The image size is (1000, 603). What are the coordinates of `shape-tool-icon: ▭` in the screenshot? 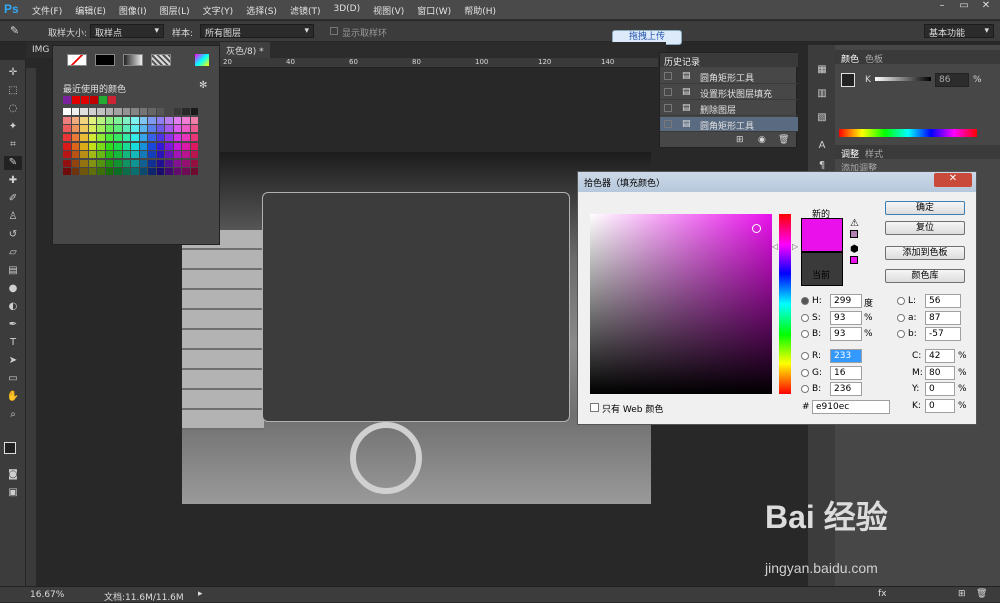 It's located at (13, 379).